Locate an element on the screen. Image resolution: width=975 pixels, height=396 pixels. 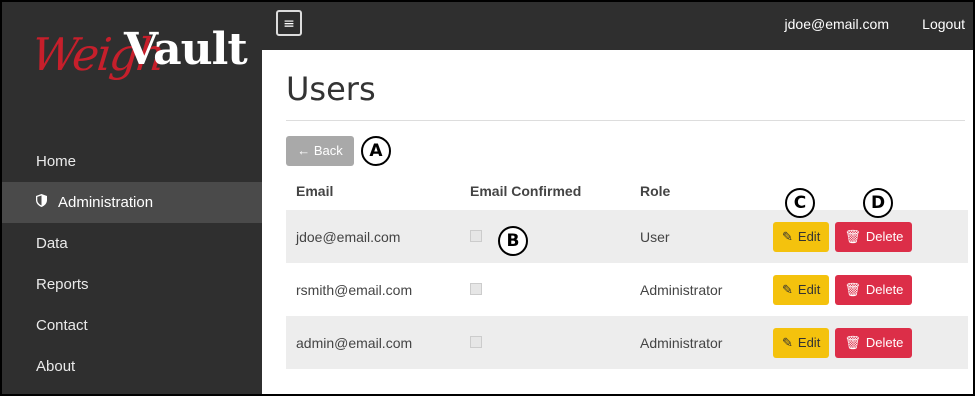
column-header-email-confirmed: Email Confirmed is located at coordinates (526, 191).